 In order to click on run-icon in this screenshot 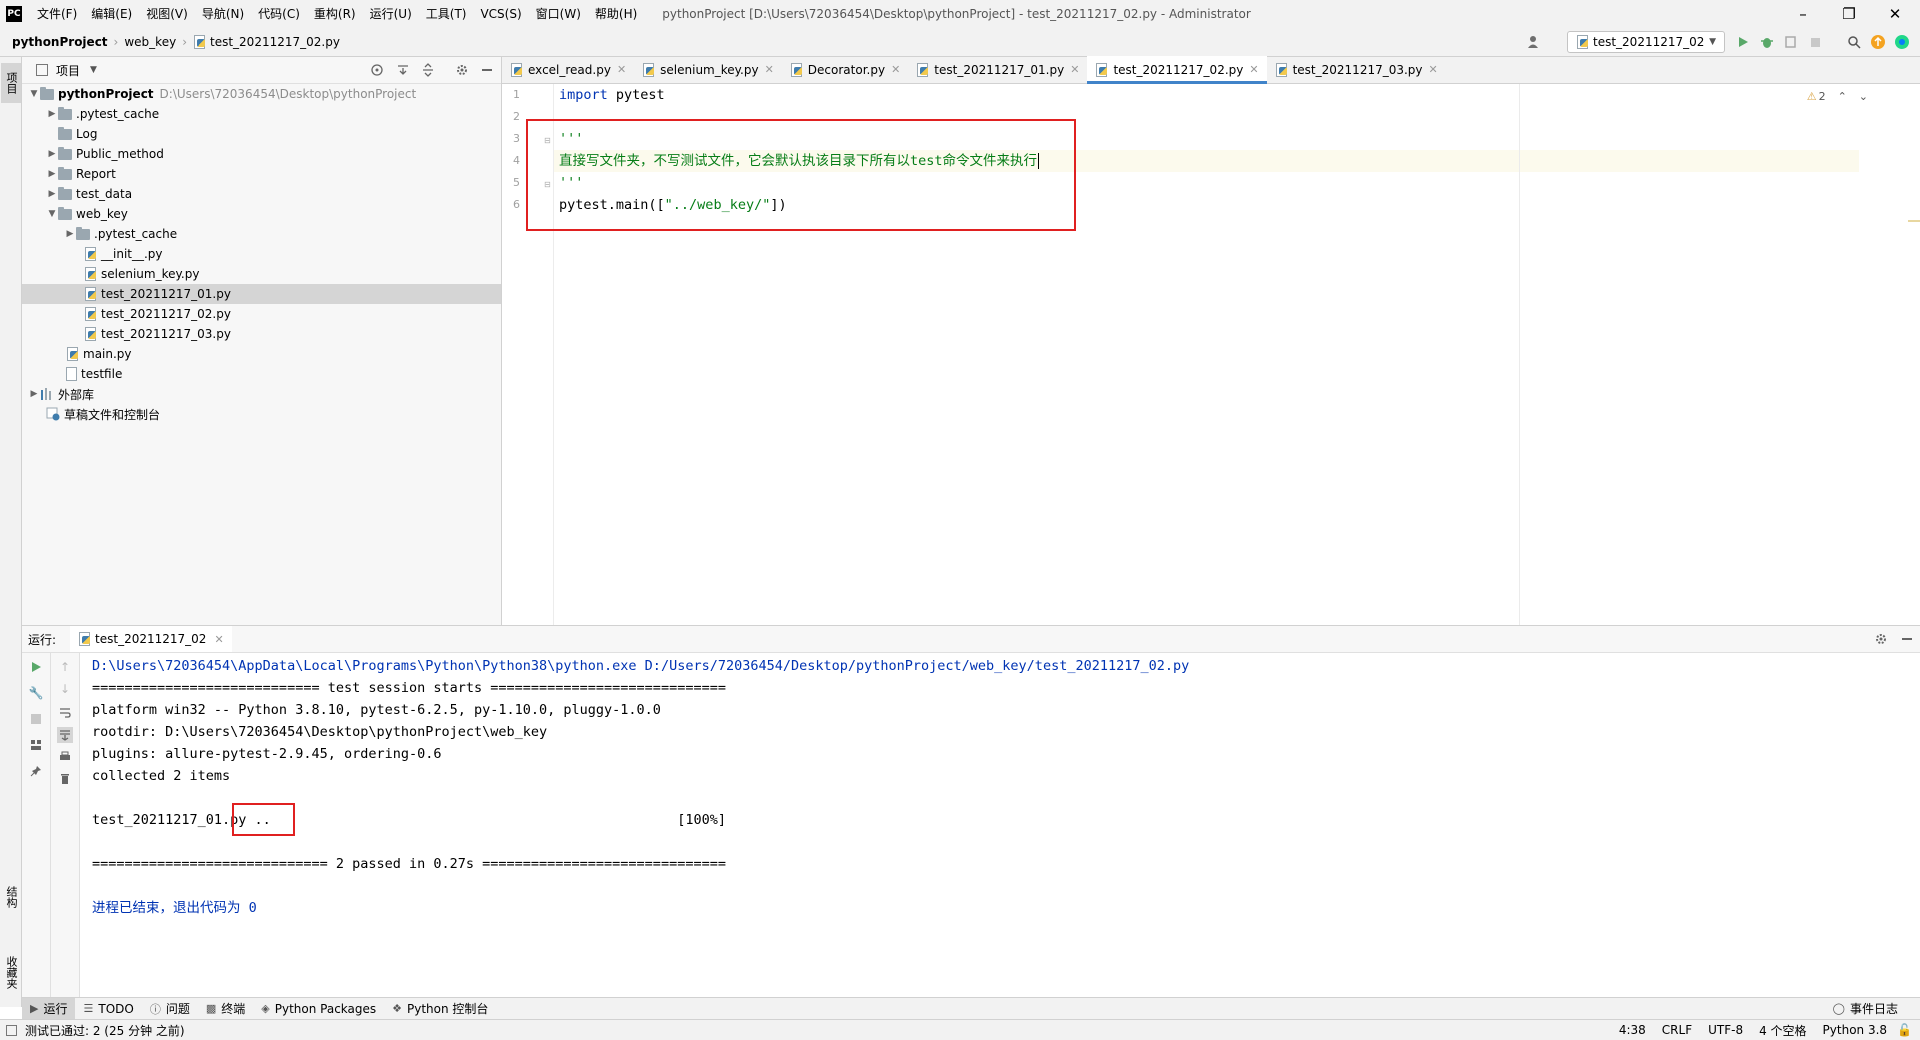, I will do `click(1743, 42)`.